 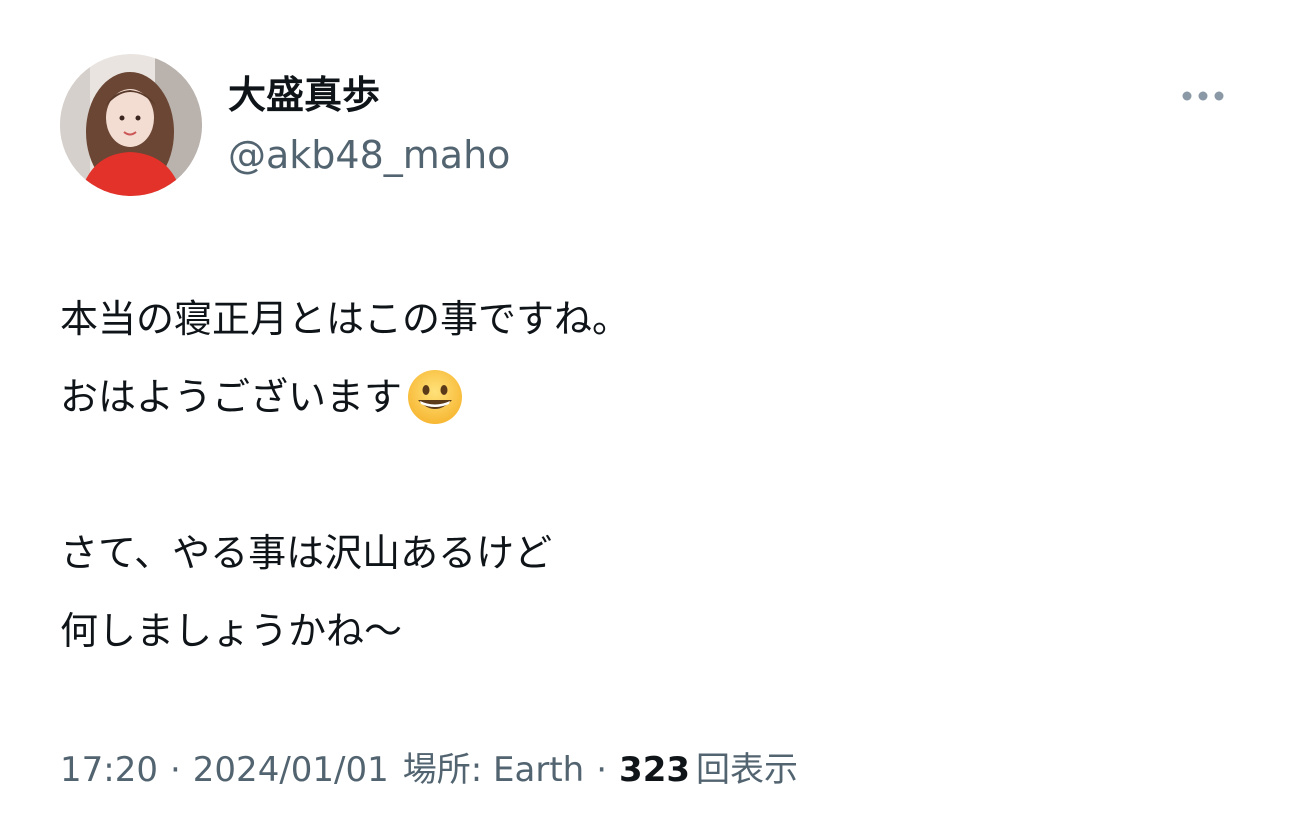 What do you see at coordinates (109, 770) in the screenshot?
I see `tweet-time-link: 17:20` at bounding box center [109, 770].